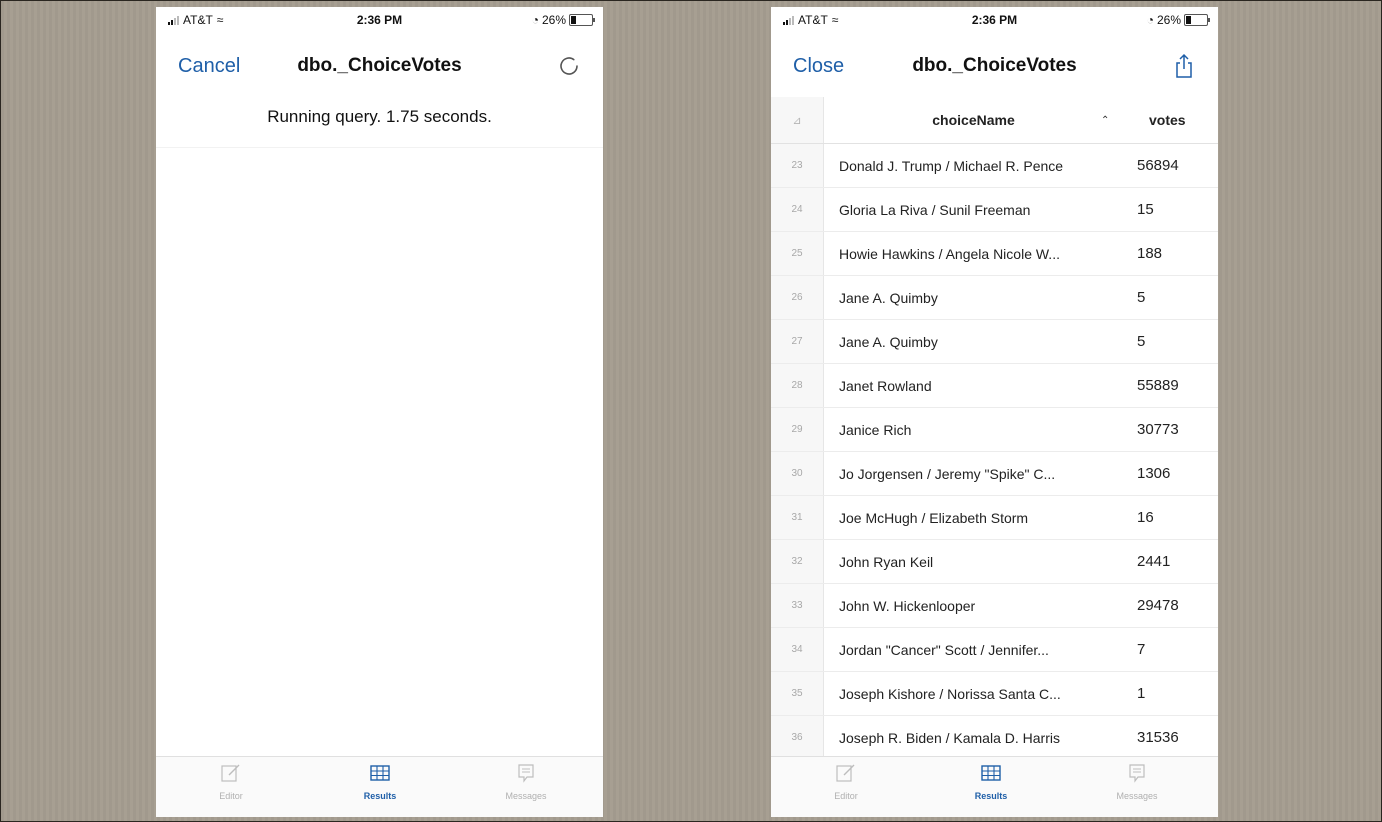  Describe the element at coordinates (1153, 561) in the screenshot. I see `votes-cell: 2441` at that location.